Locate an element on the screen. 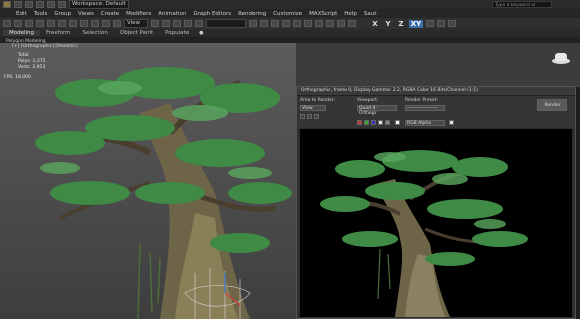 The width and height of the screenshot is (580, 319). mirror-icon is located at coordinates (253, 23).